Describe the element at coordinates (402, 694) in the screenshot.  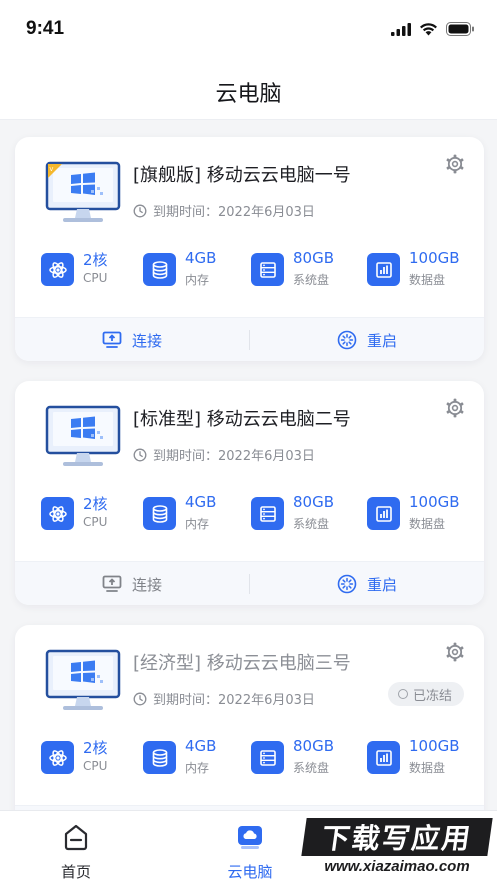
I see `frozen-icon` at that location.